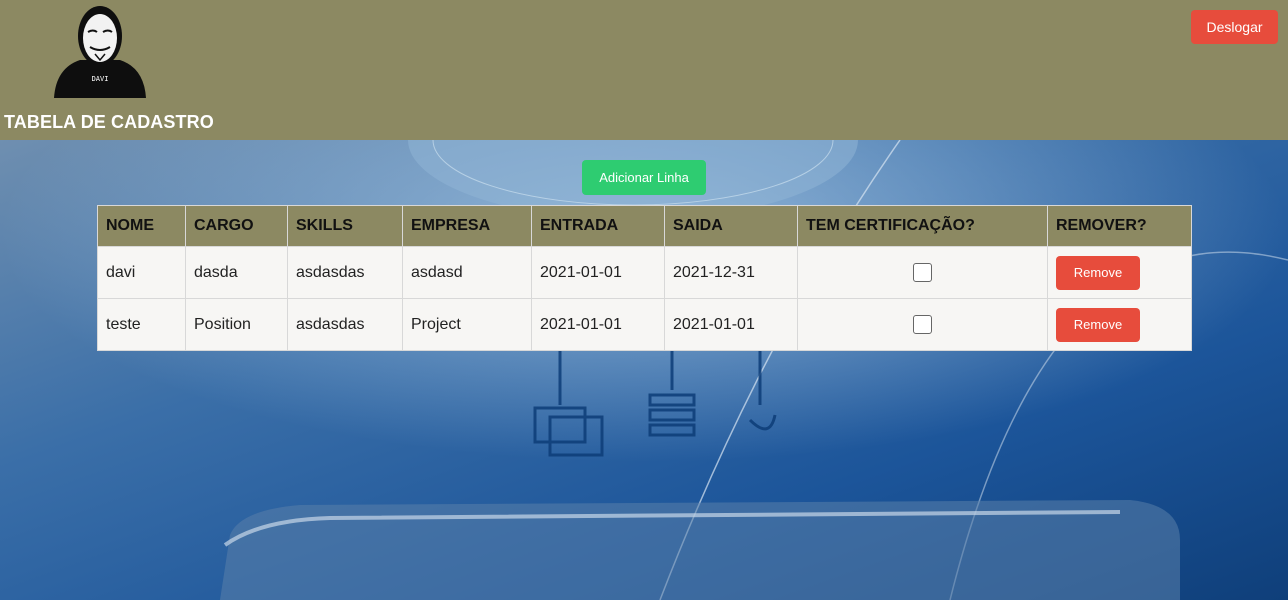 The image size is (1288, 600). What do you see at coordinates (467, 272) in the screenshot?
I see `cell-empresa: asdasd` at bounding box center [467, 272].